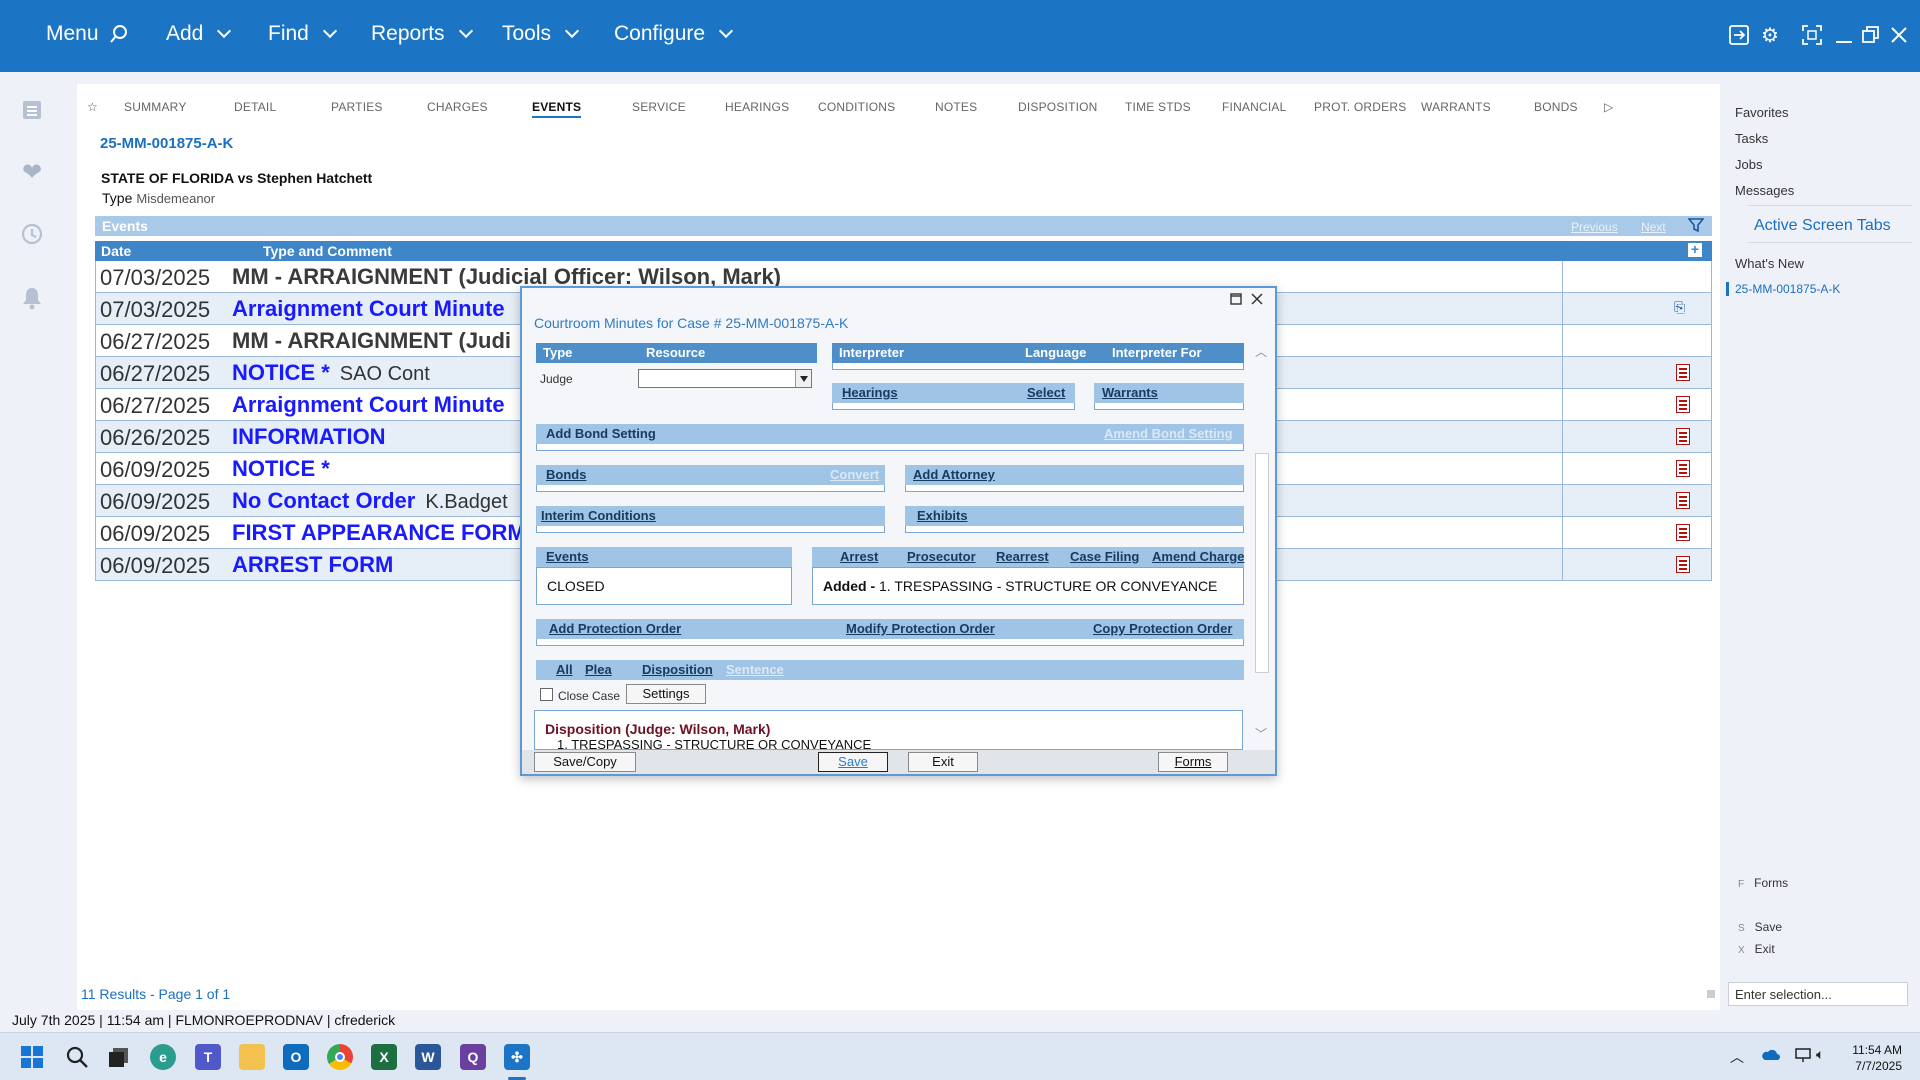 This screenshot has width=1920, height=1080. I want to click on event-type-link: ARREST FORM, so click(312, 565).